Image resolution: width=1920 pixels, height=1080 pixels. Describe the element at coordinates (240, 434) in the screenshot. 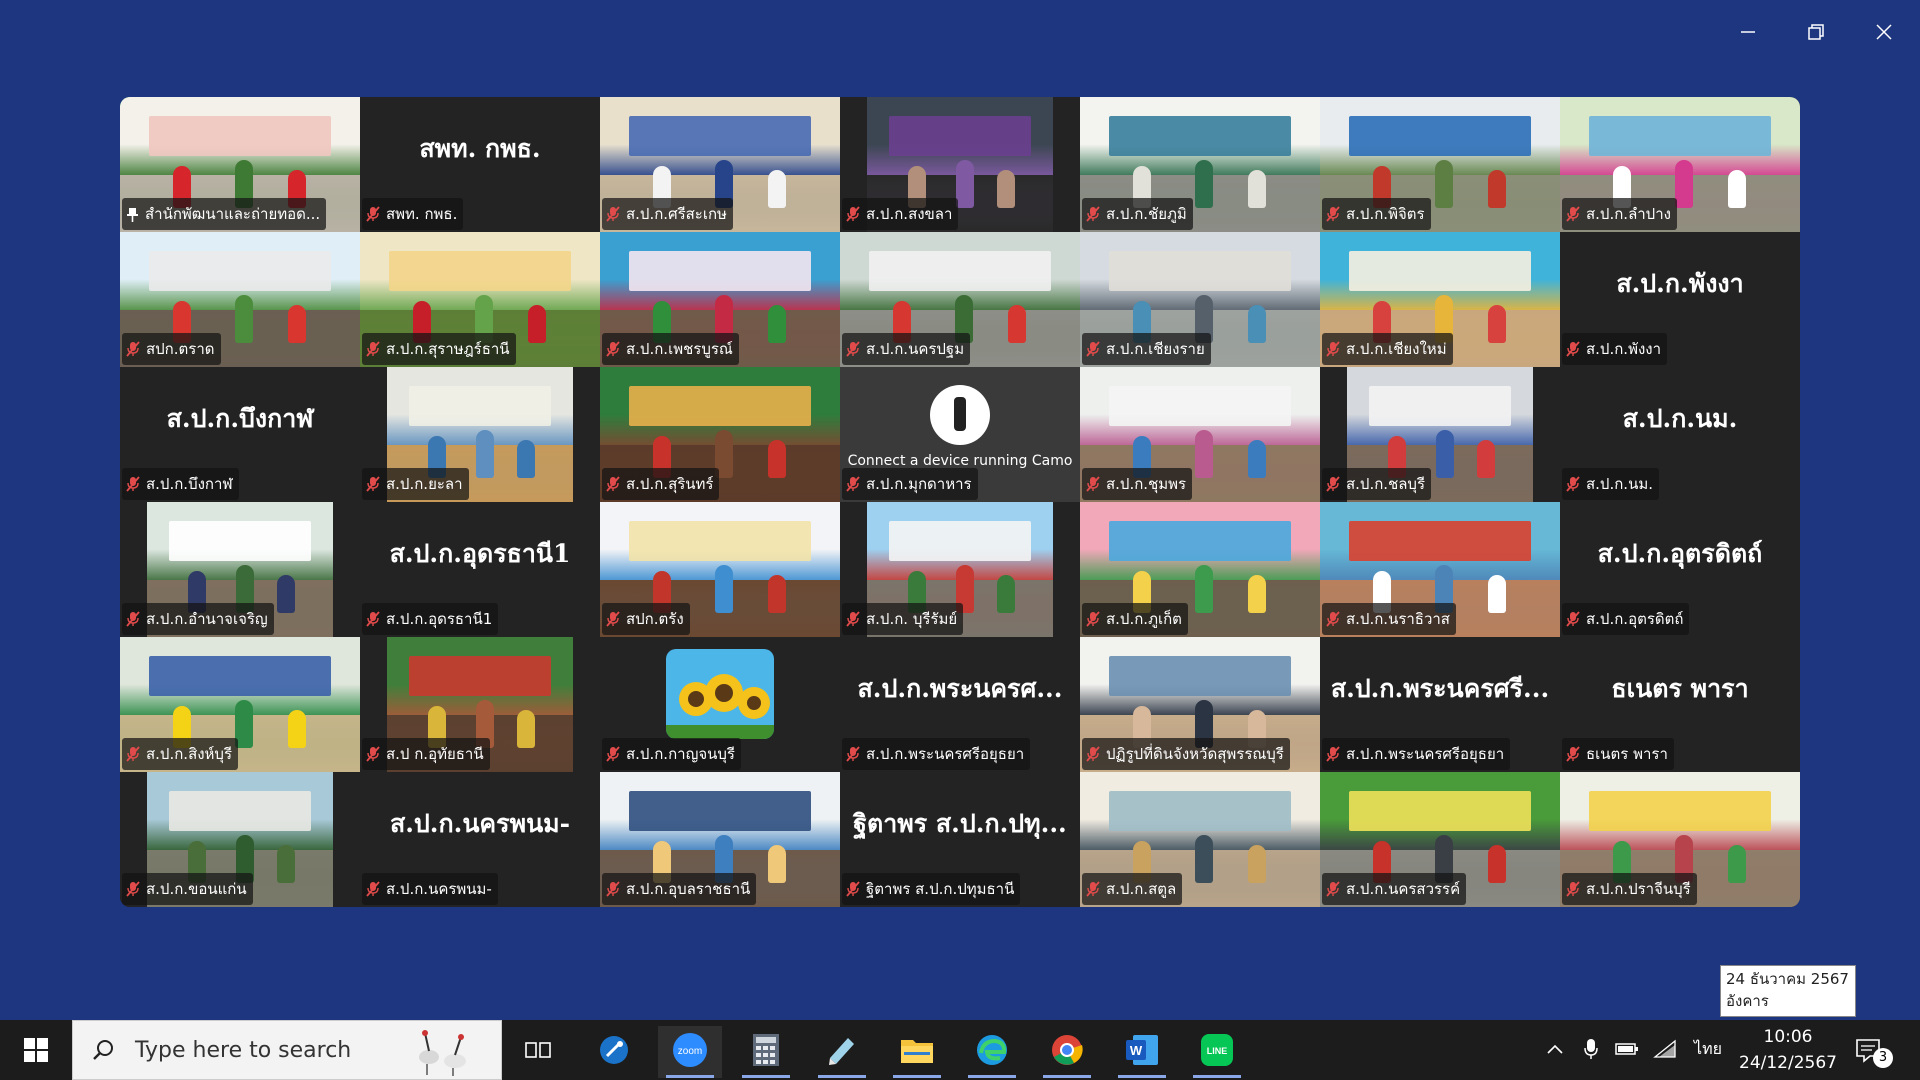

I see `participant-tile: ส.ป.ก.บึงกาฬ ส.ป.ก.บึงกาฬ` at that location.